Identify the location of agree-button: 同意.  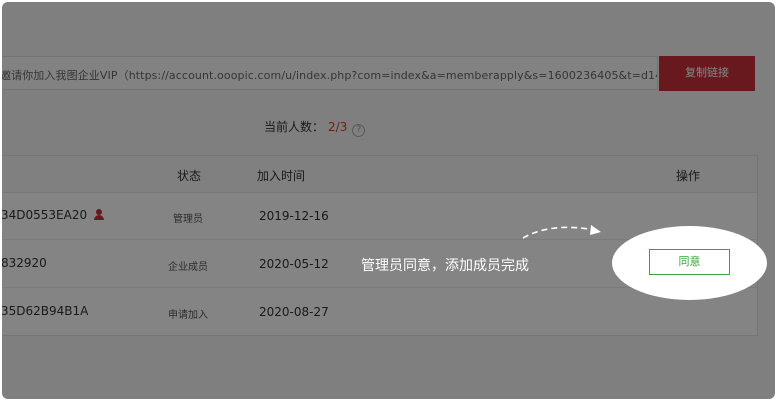
(689, 262).